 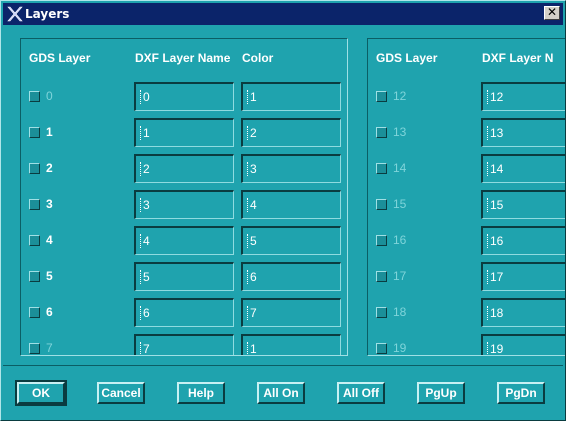 What do you see at coordinates (49, 96) in the screenshot?
I see `gds-layer-number: 0` at bounding box center [49, 96].